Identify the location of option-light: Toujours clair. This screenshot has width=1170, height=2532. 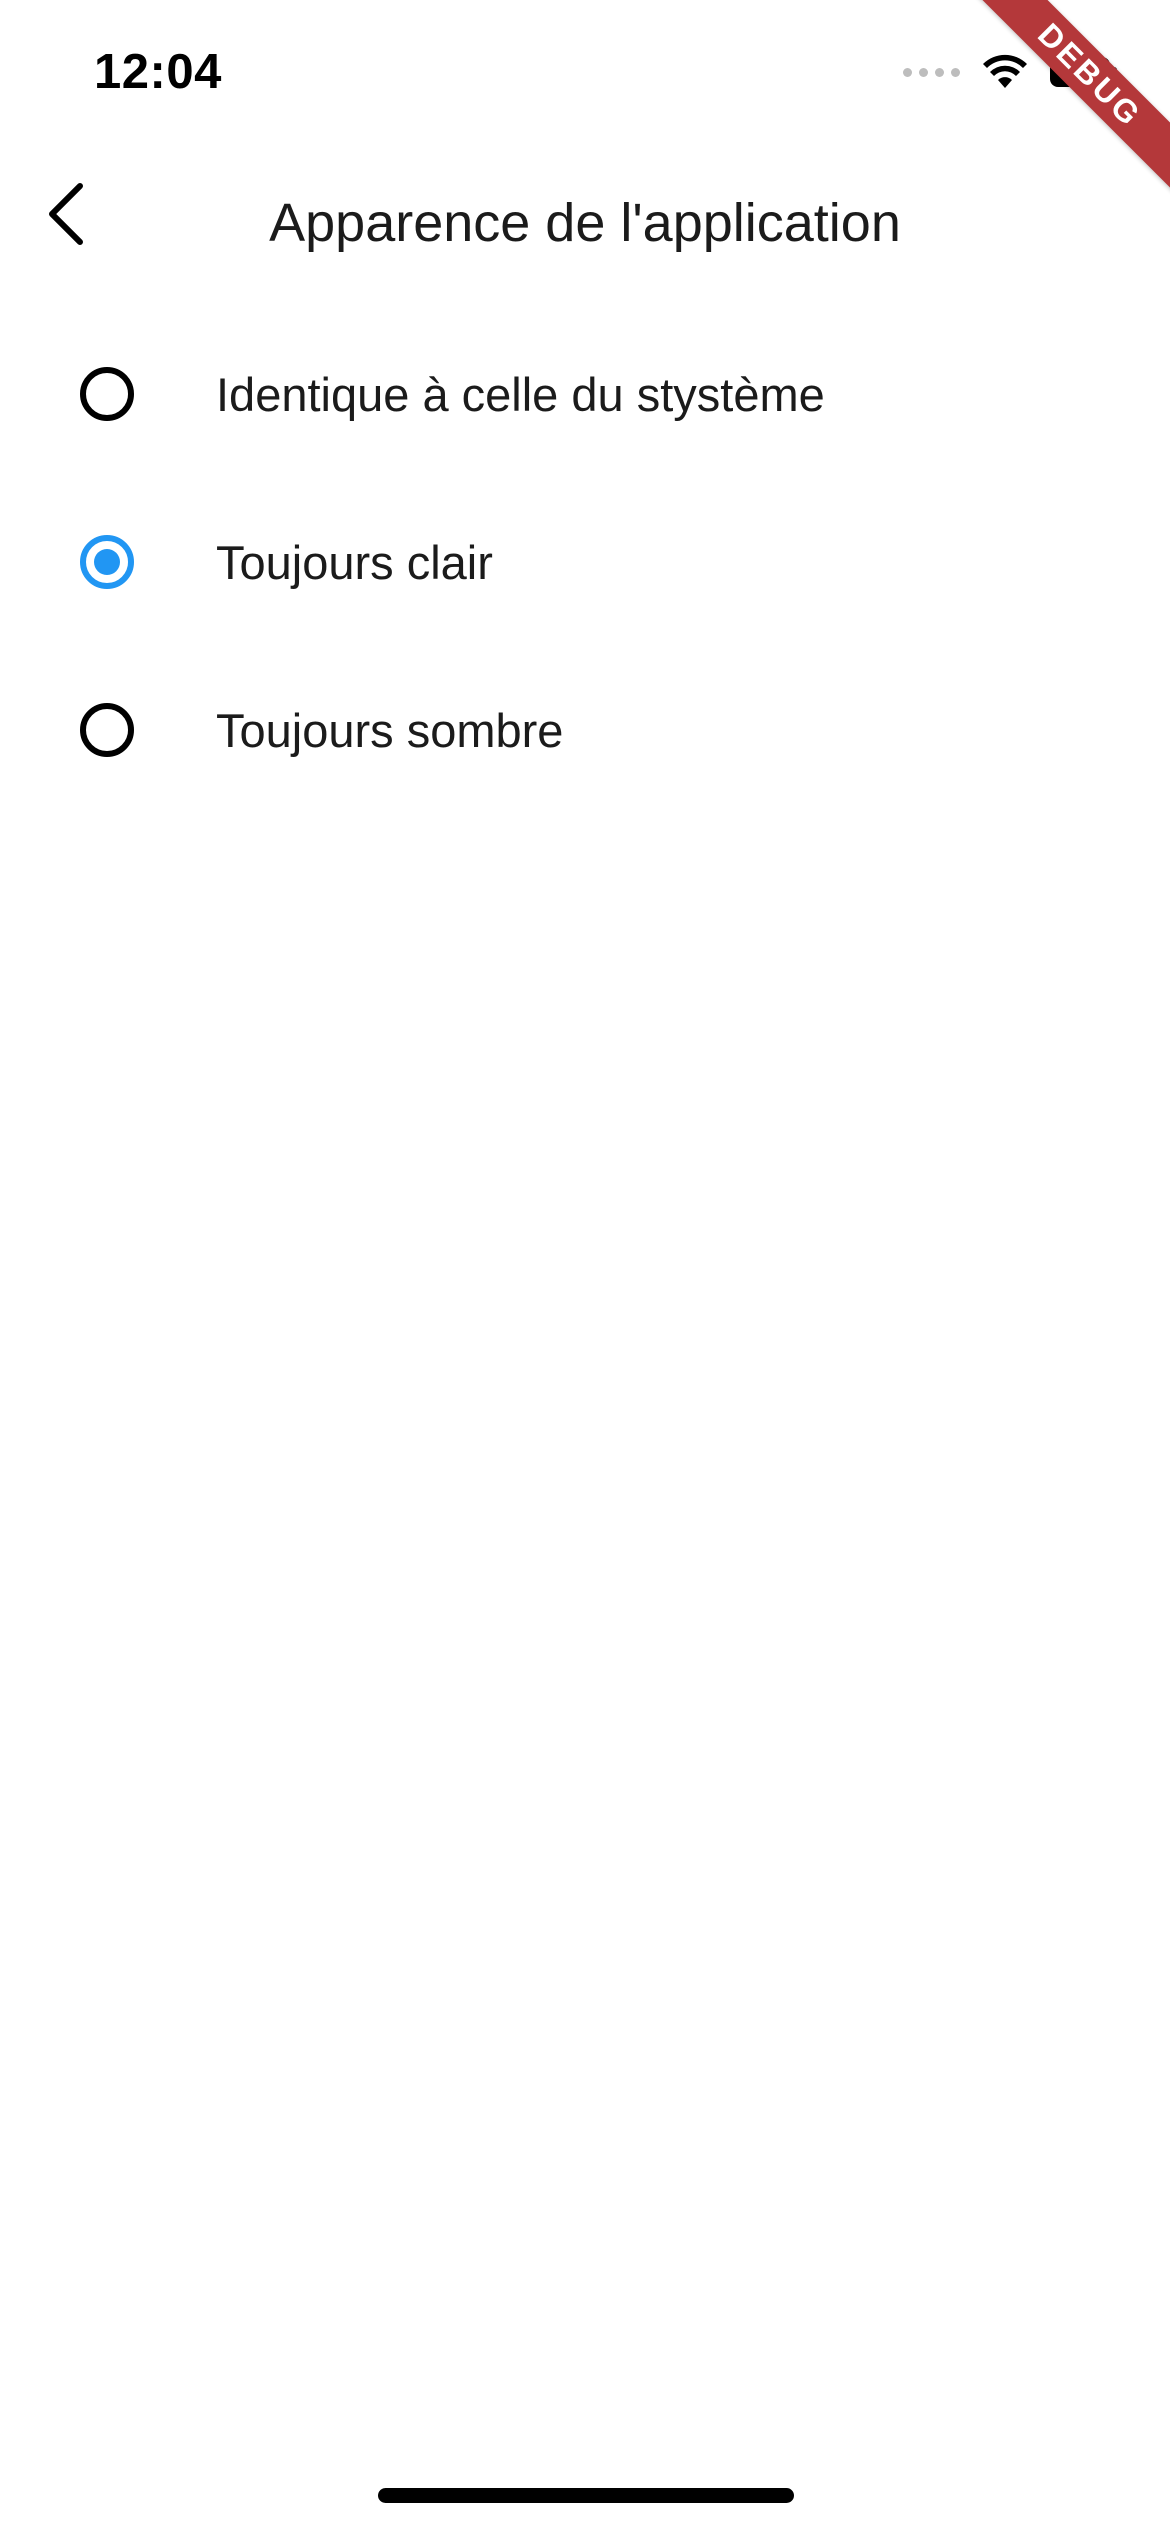
(585, 562).